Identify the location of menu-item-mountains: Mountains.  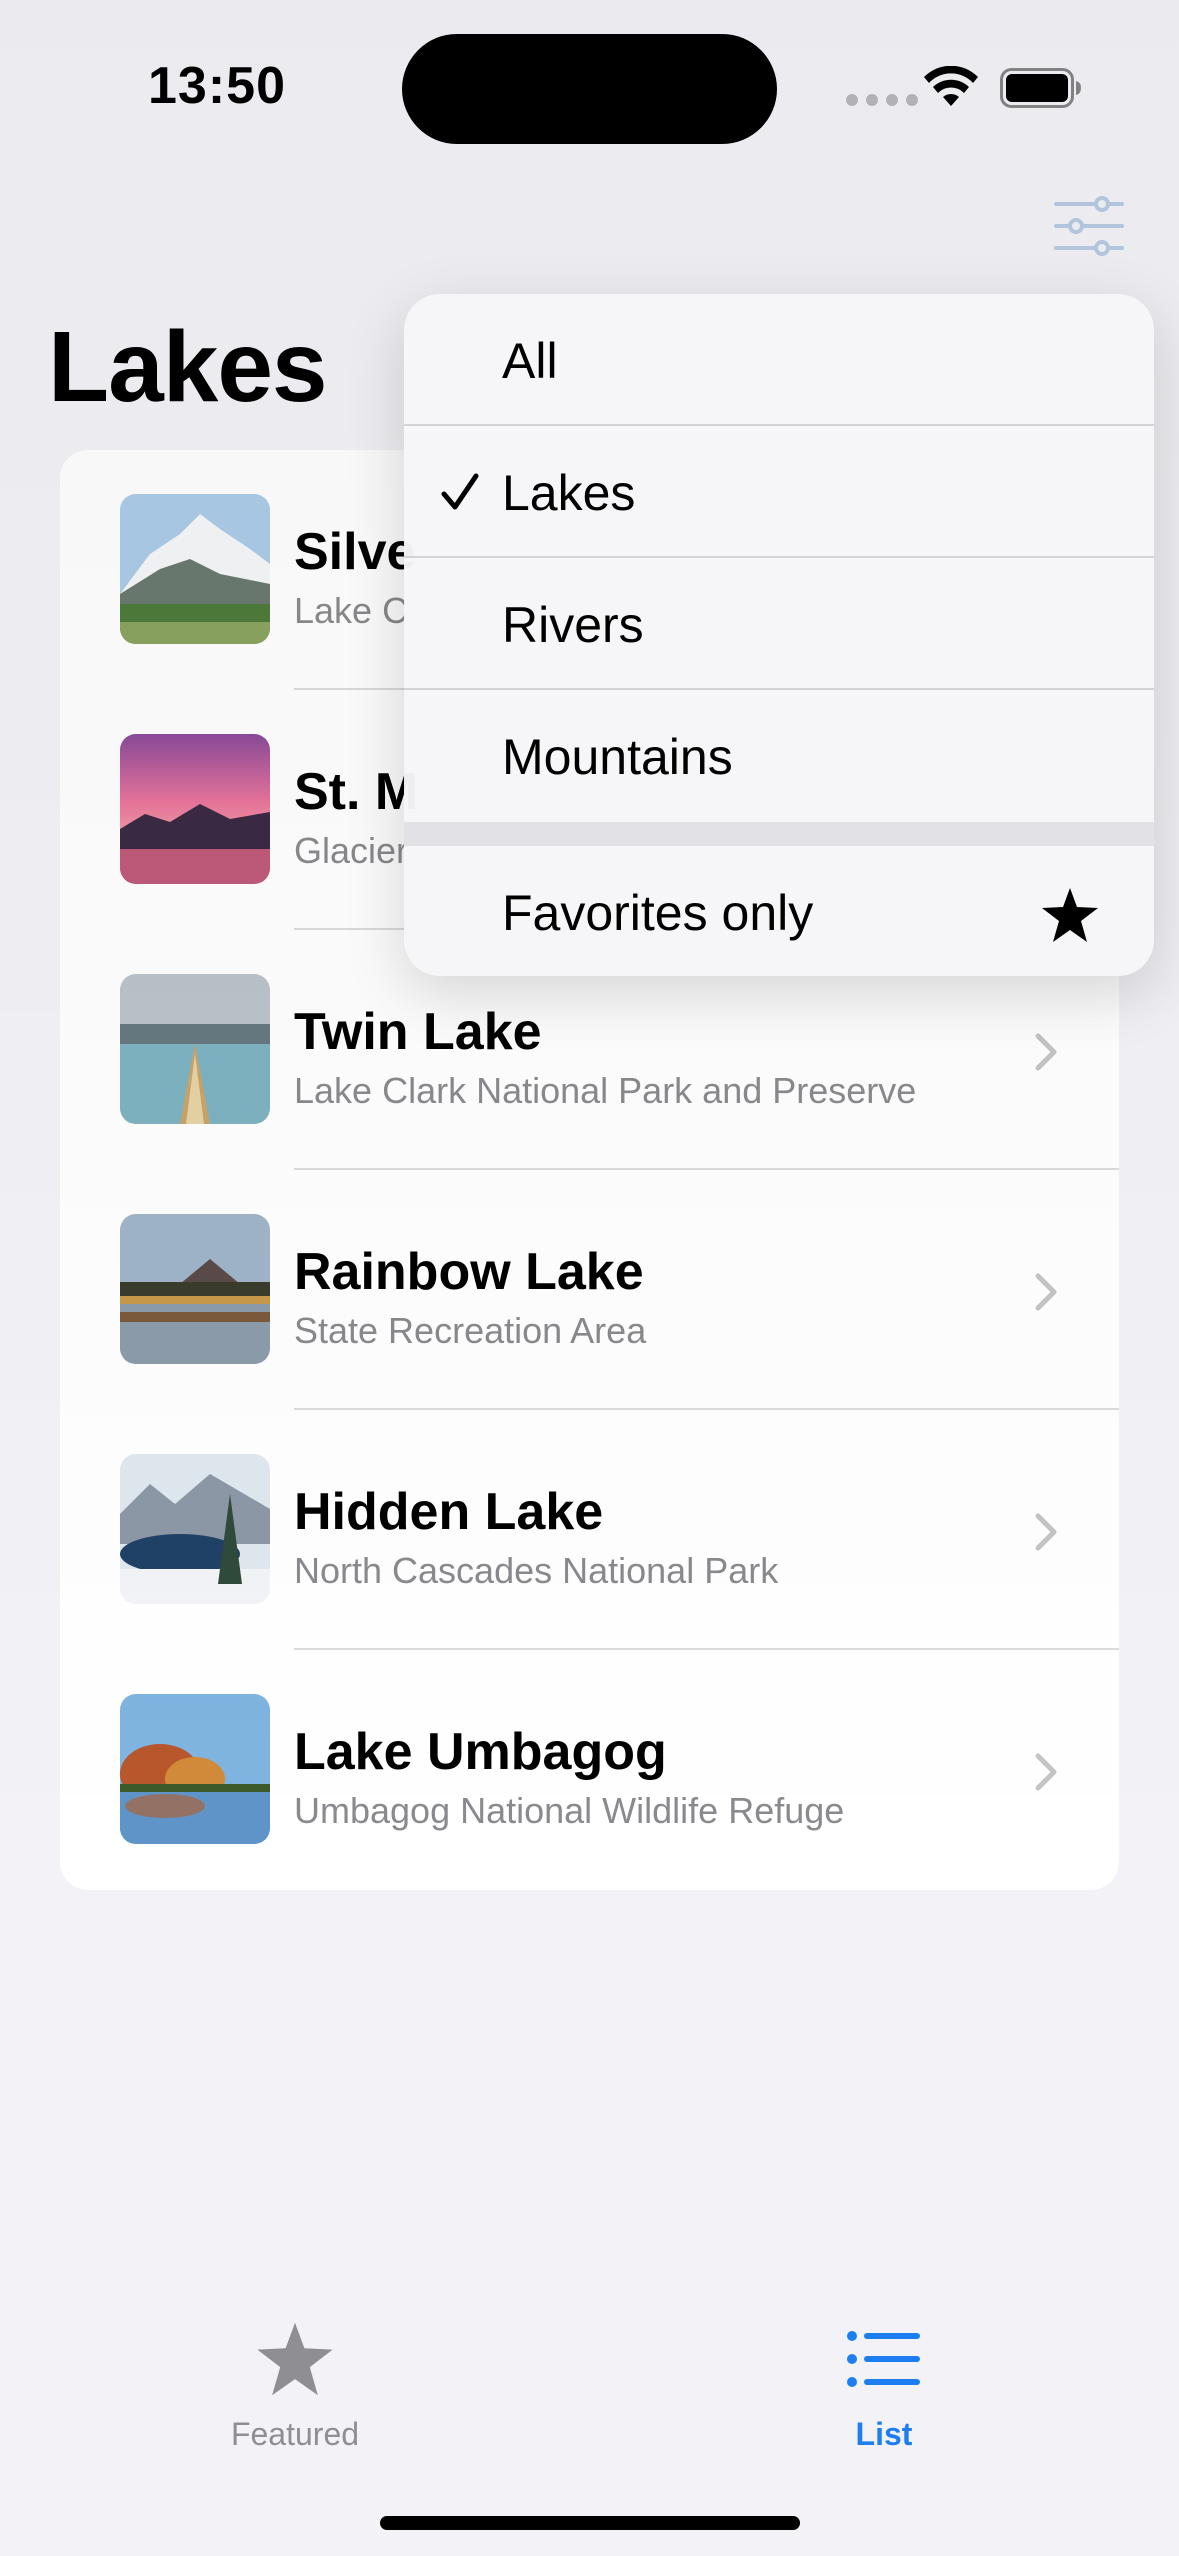
(779, 756).